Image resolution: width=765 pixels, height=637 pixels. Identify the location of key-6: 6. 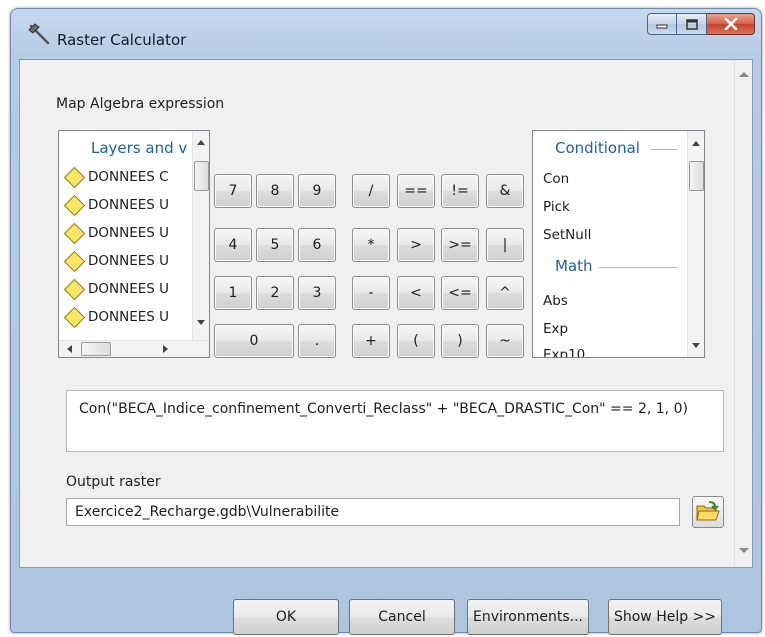
(317, 245).